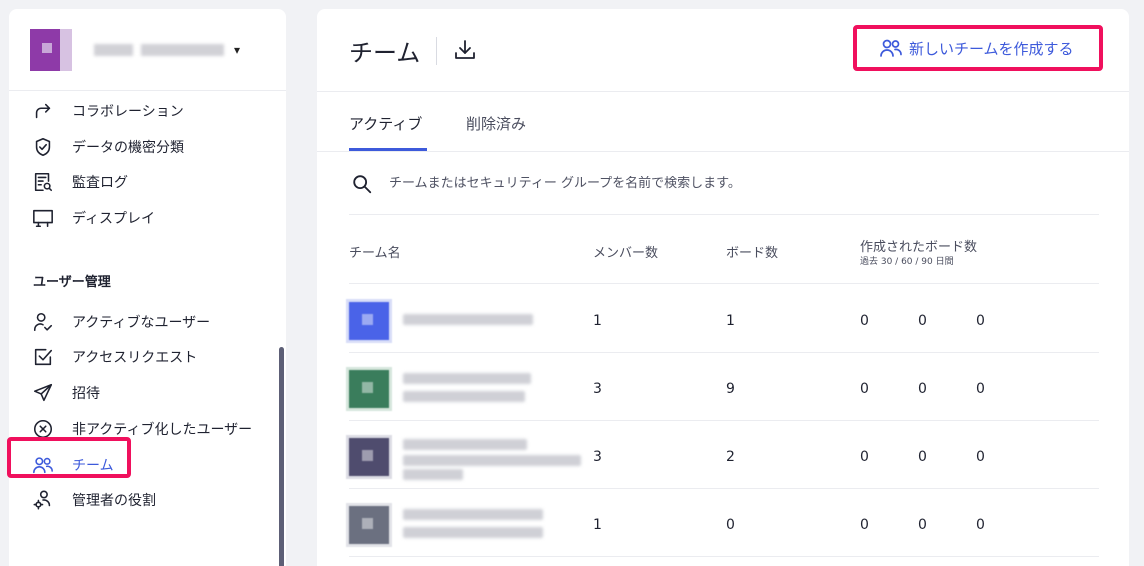  What do you see at coordinates (141, 323) in the screenshot?
I see `sidebar-item-label: アクティブなユーザー` at bounding box center [141, 323].